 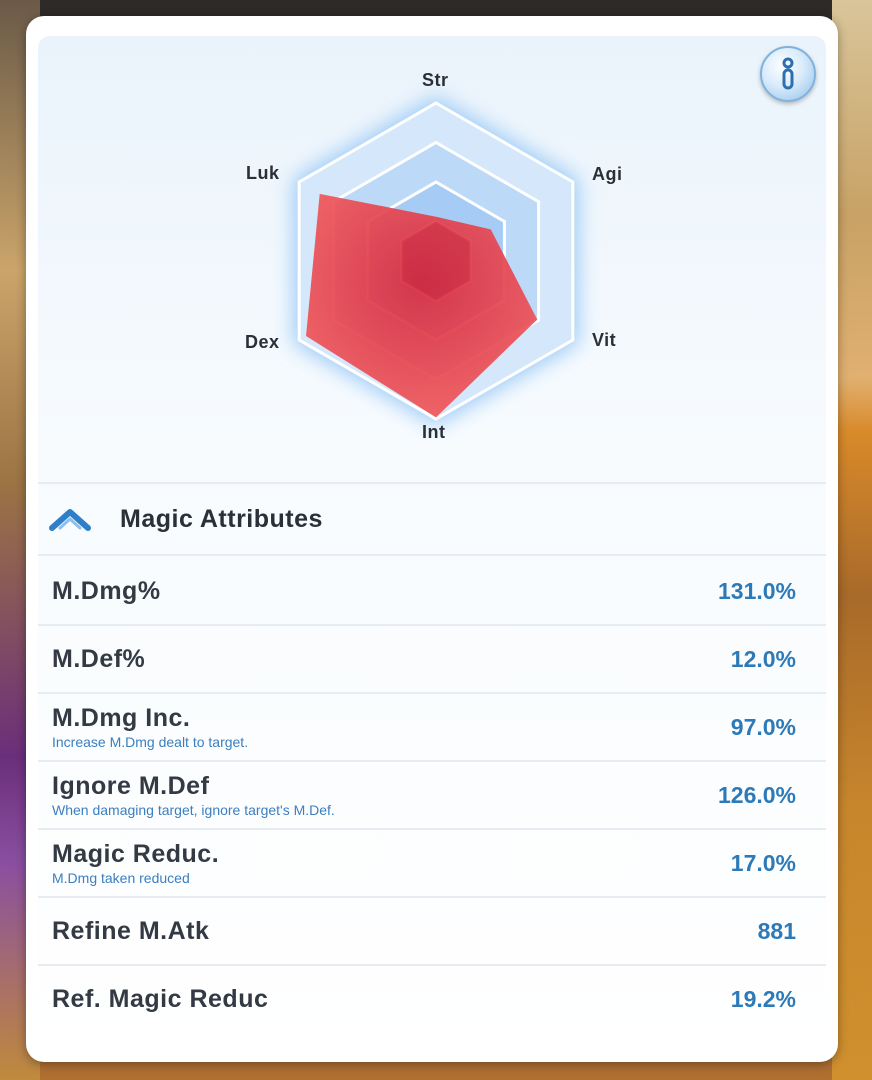 What do you see at coordinates (432, 592) in the screenshot?
I see `attribute-row-mdmg: M.Dmg% 131.0%` at bounding box center [432, 592].